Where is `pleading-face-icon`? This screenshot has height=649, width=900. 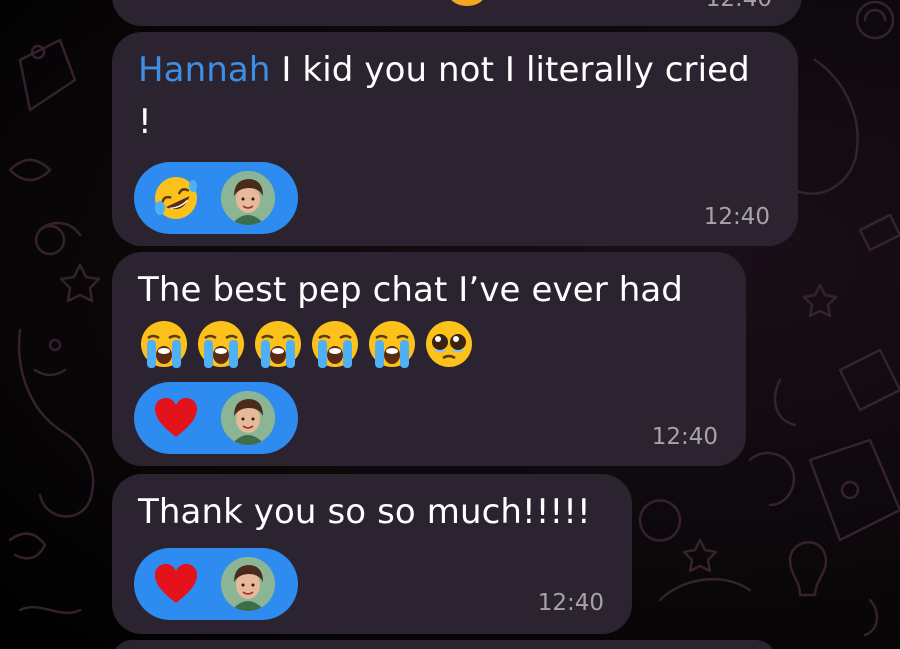 pleading-face-icon is located at coordinates (449, 344).